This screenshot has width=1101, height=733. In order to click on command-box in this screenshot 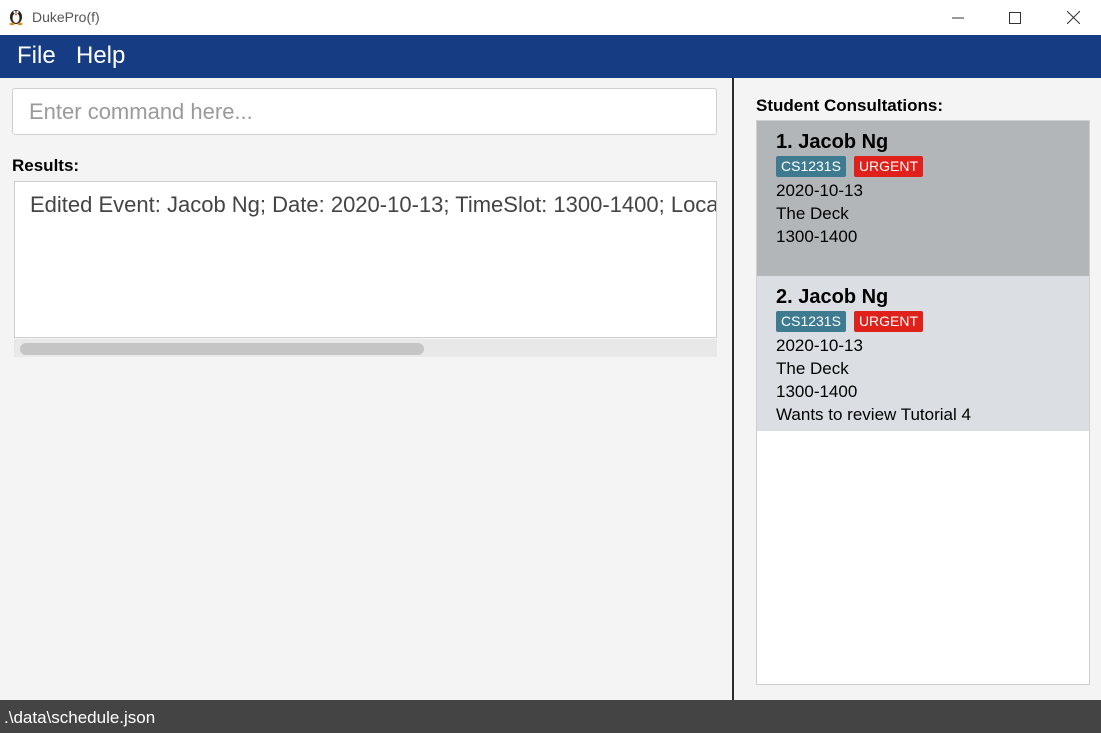, I will do `click(364, 111)`.